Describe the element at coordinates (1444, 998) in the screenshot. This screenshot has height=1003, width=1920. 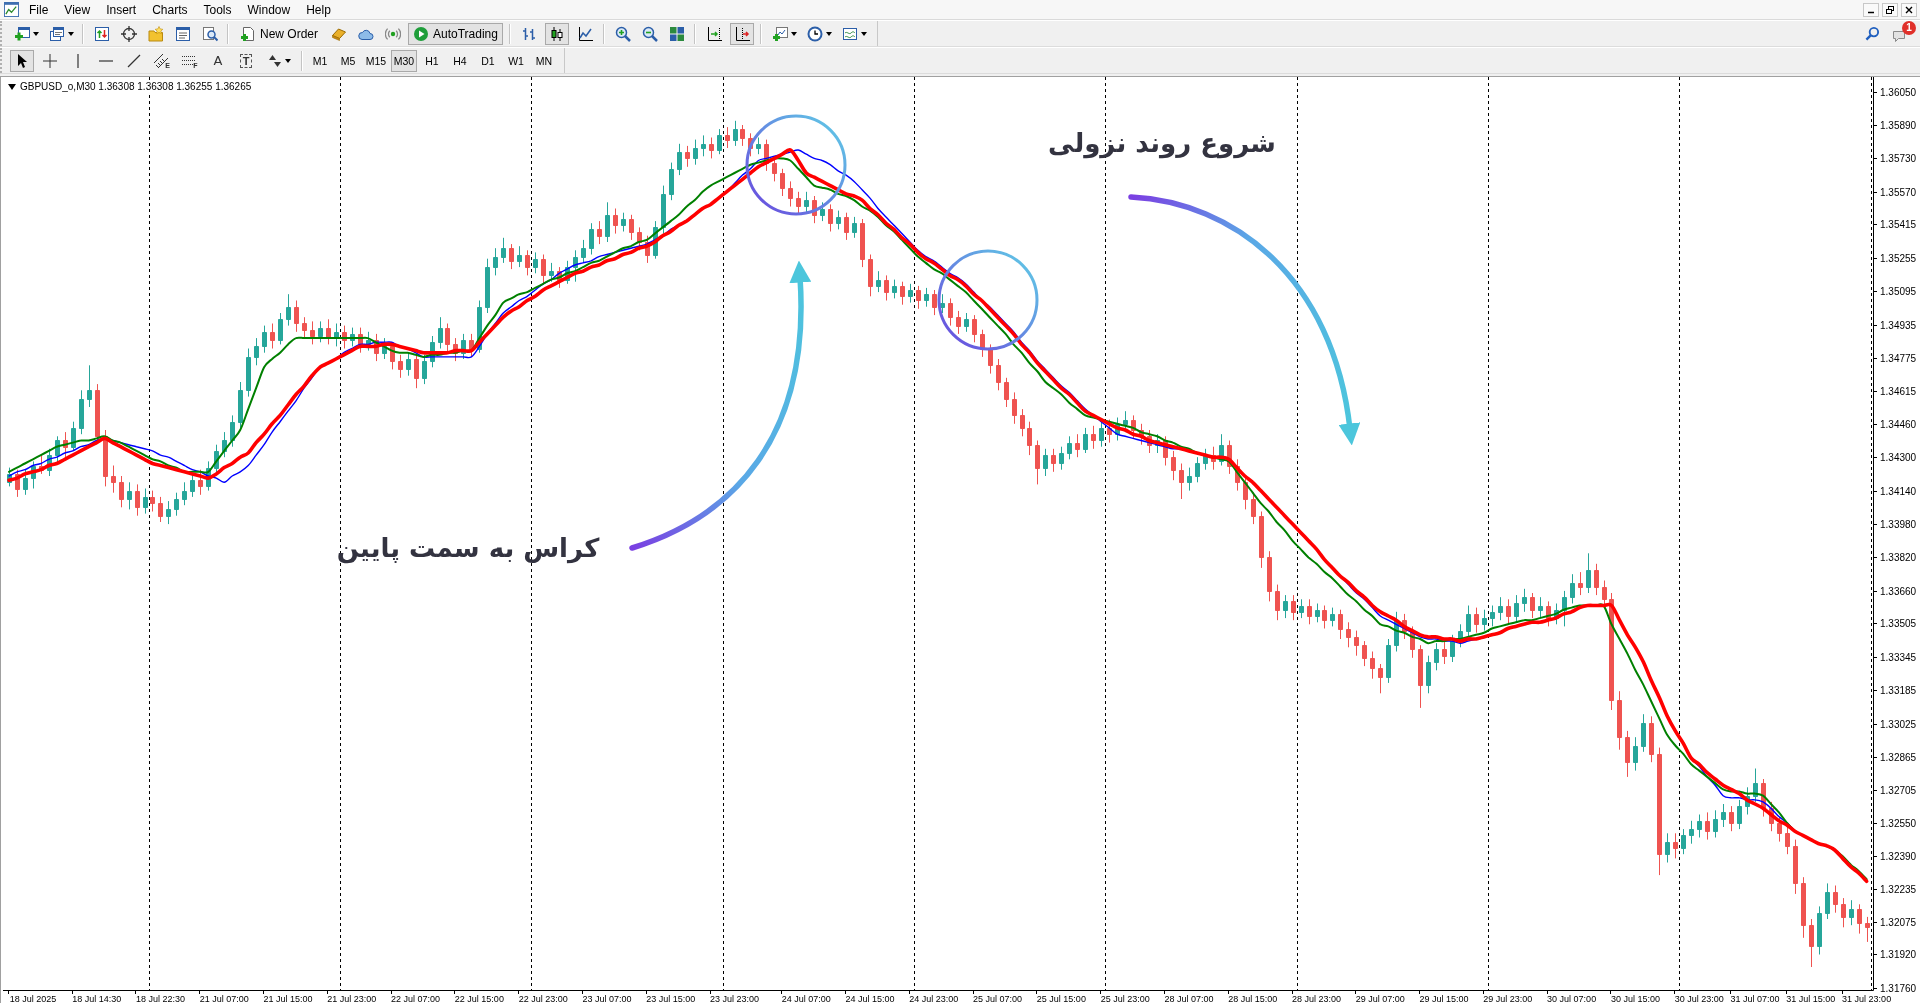
I see `time-label: 29 Jul 15:00` at that location.